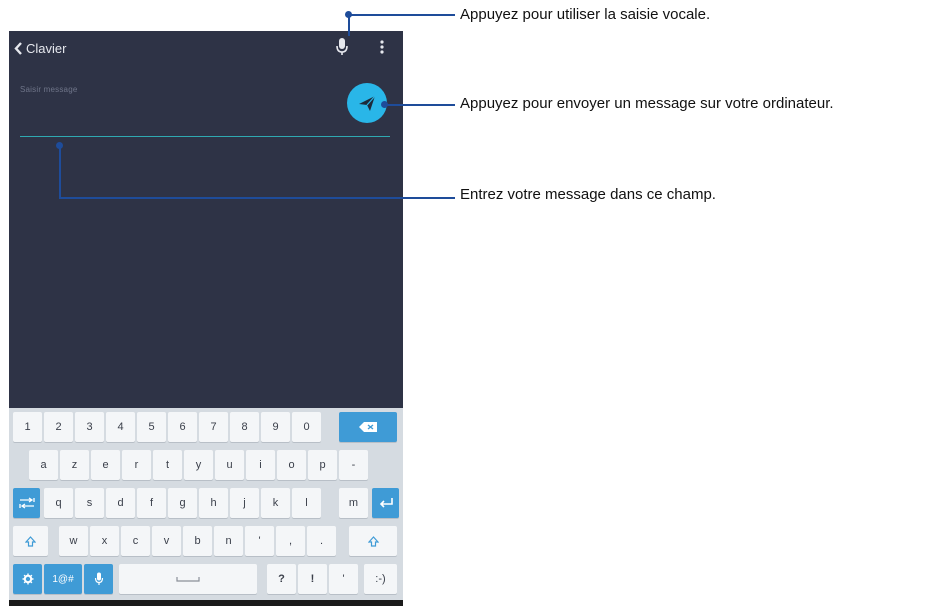 This screenshot has width=951, height=606. Describe the element at coordinates (151, 427) in the screenshot. I see `key: 5` at that location.